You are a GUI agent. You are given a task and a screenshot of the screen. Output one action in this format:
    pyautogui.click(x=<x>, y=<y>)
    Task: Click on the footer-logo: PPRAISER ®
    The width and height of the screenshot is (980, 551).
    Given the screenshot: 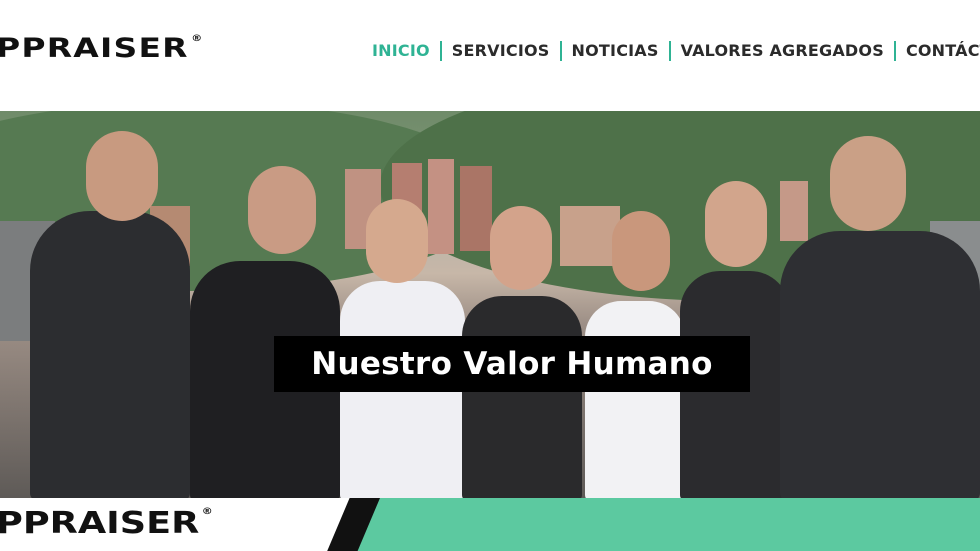 What is the action you would take?
    pyautogui.click(x=106, y=523)
    